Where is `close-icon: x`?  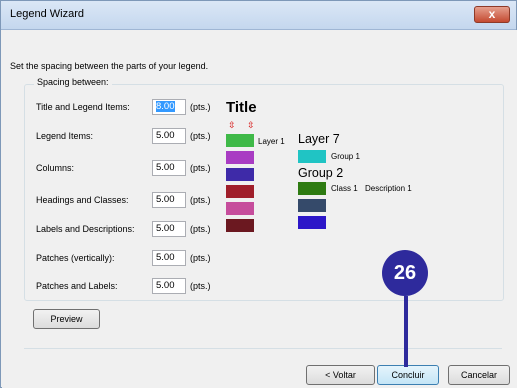 close-icon: x is located at coordinates (492, 14).